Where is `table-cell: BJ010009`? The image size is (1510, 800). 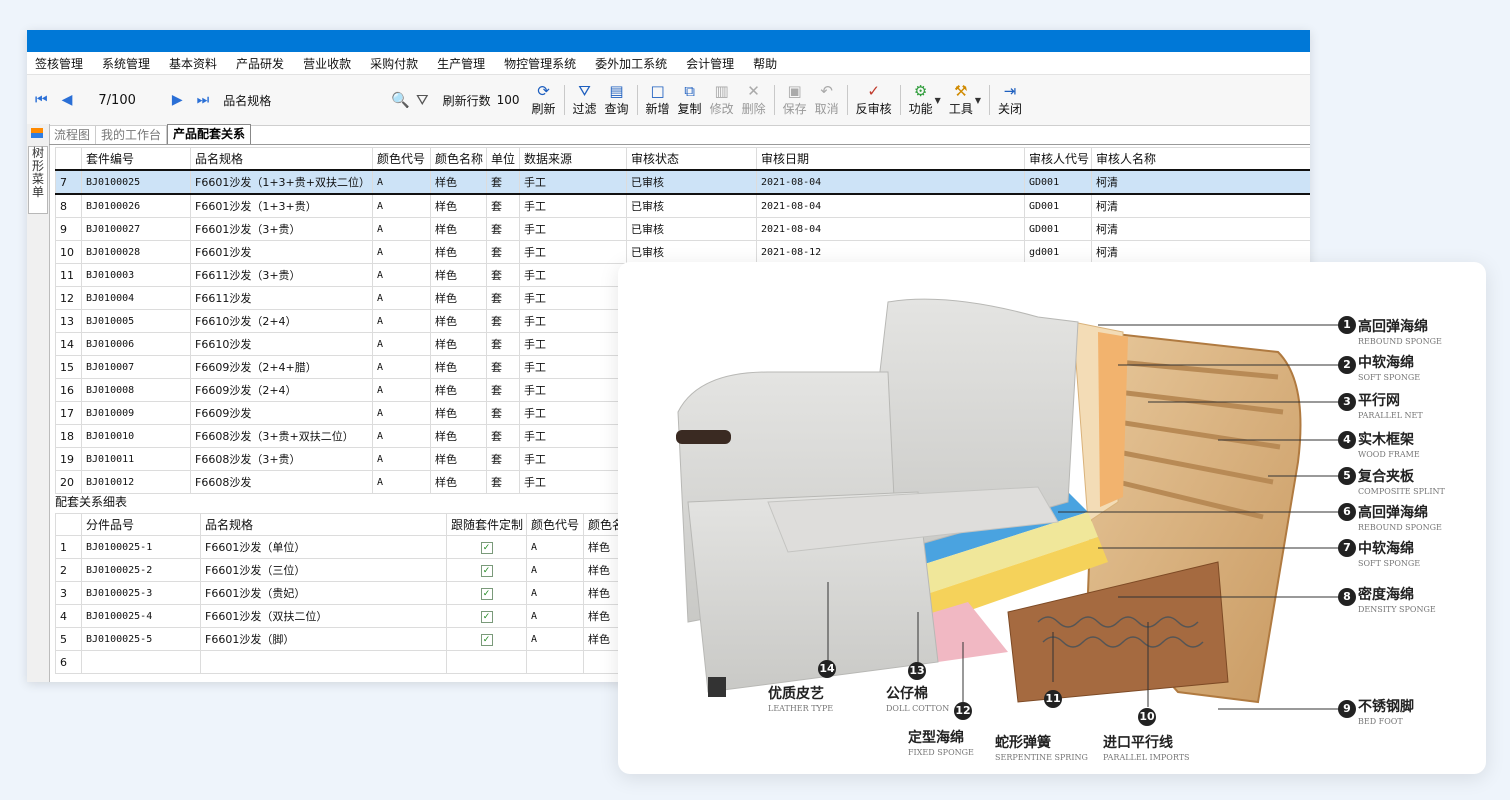
table-cell: BJ010009 is located at coordinates (136, 413).